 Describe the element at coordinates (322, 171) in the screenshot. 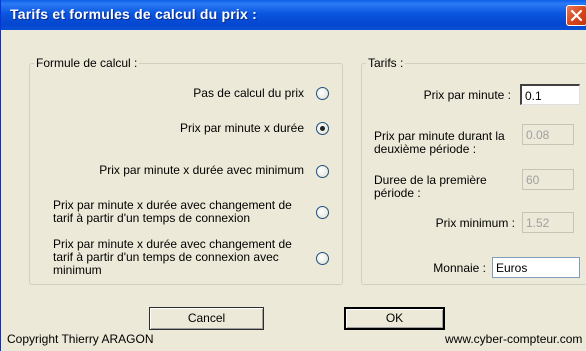

I see `radio-prix-duree-minimum` at that location.